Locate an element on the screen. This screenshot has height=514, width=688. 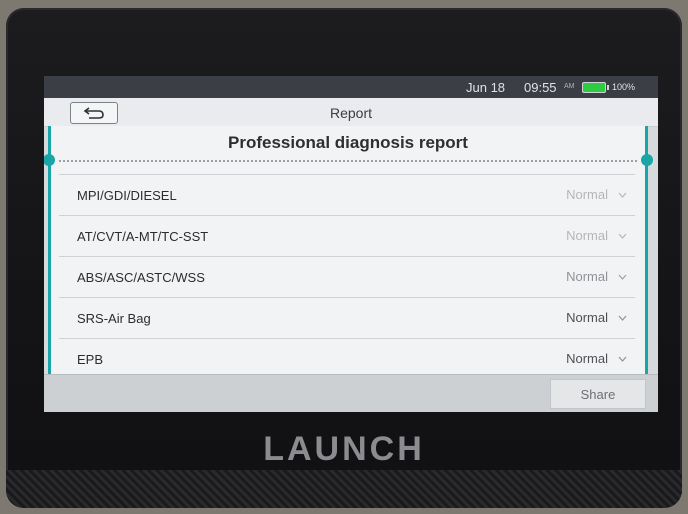
system-row: EPB Normal is located at coordinates (347, 358).